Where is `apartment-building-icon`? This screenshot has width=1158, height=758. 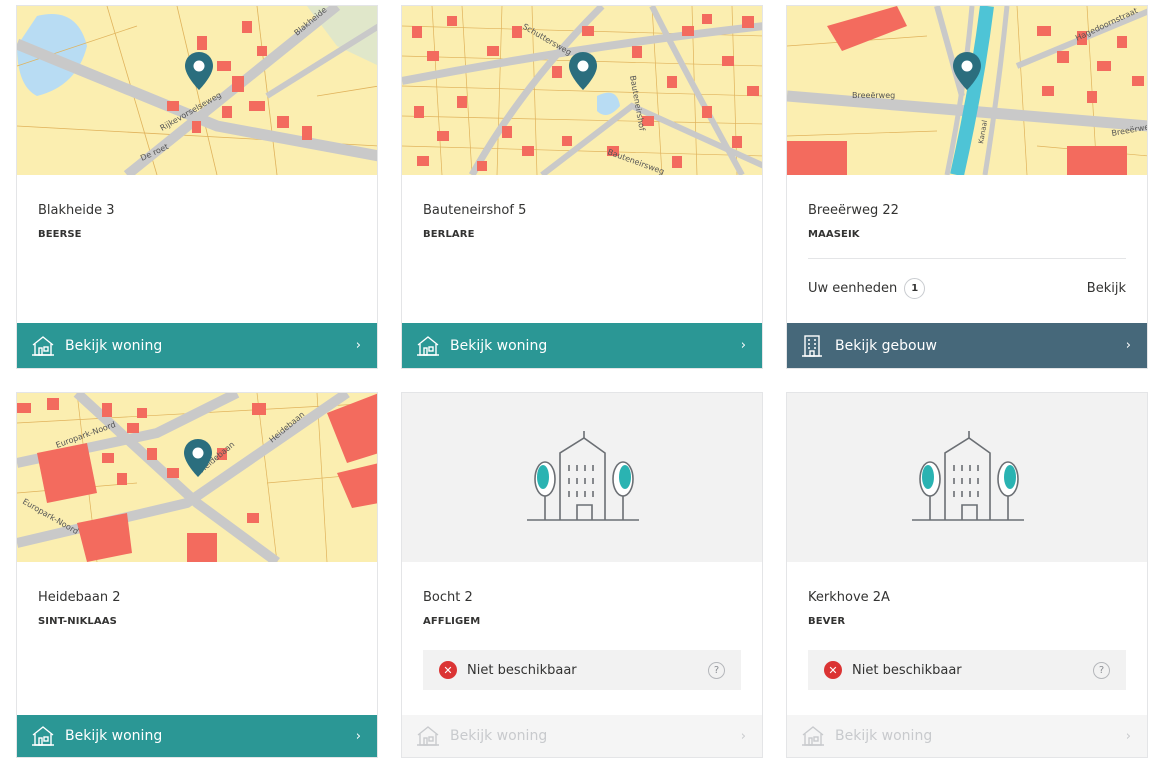 apartment-building-icon is located at coordinates (813, 345).